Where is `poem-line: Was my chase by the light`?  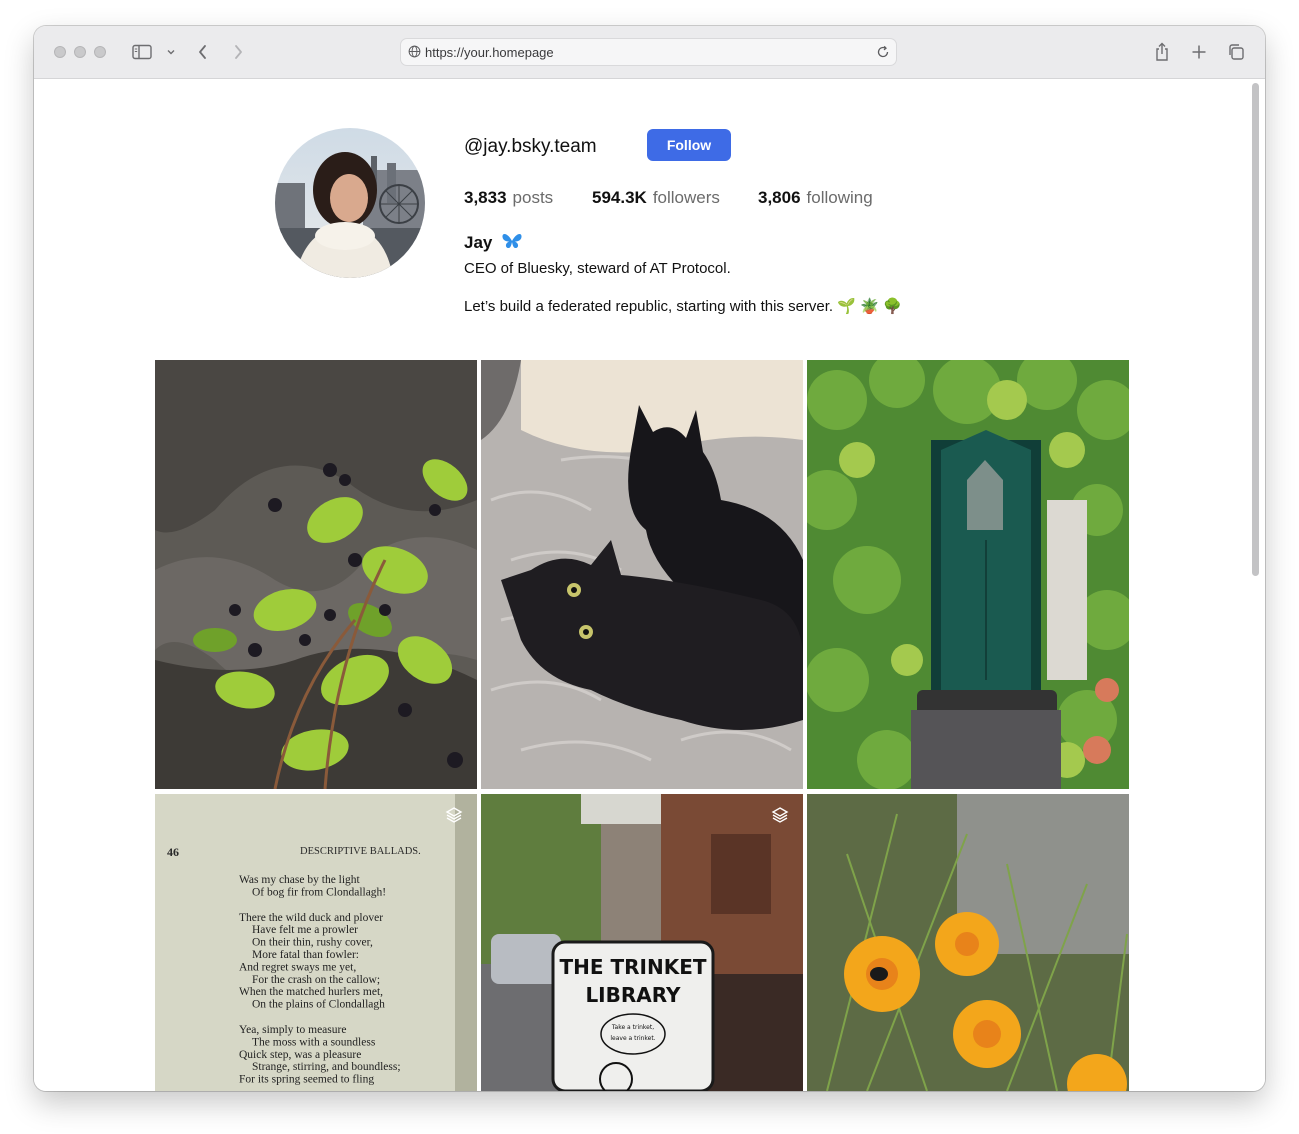
poem-line: Was my chase by the light is located at coordinates (300, 880).